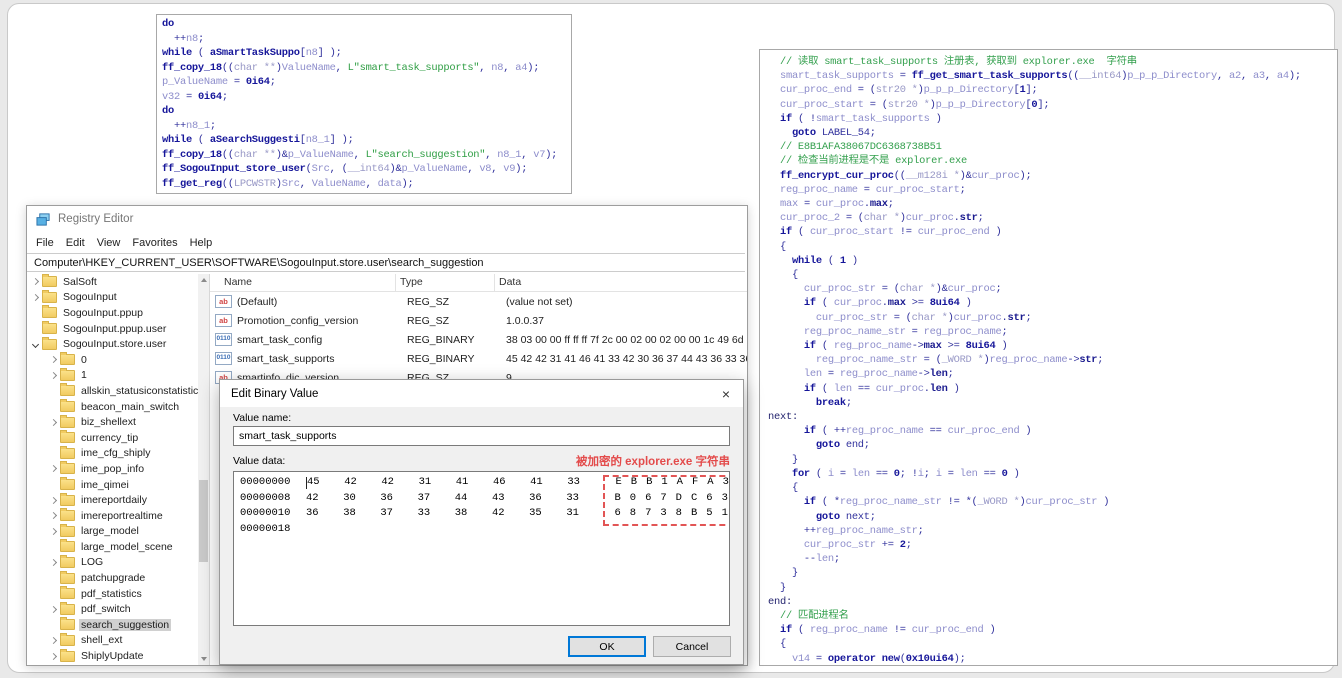 The height and width of the screenshot is (678, 1342). I want to click on tree-item-pdf_switch: pdf_switch, so click(118, 609).